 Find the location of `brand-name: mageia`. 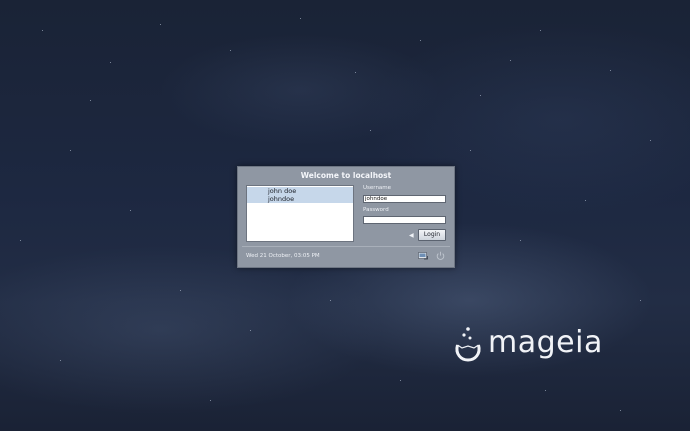

brand-name: mageia is located at coordinates (545, 342).